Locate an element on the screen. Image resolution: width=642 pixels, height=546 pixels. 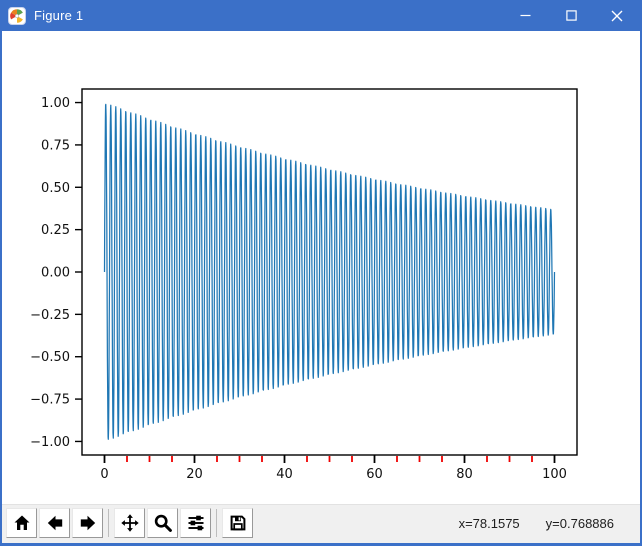
y-tick-label: 1.00 is located at coordinates (55, 103).